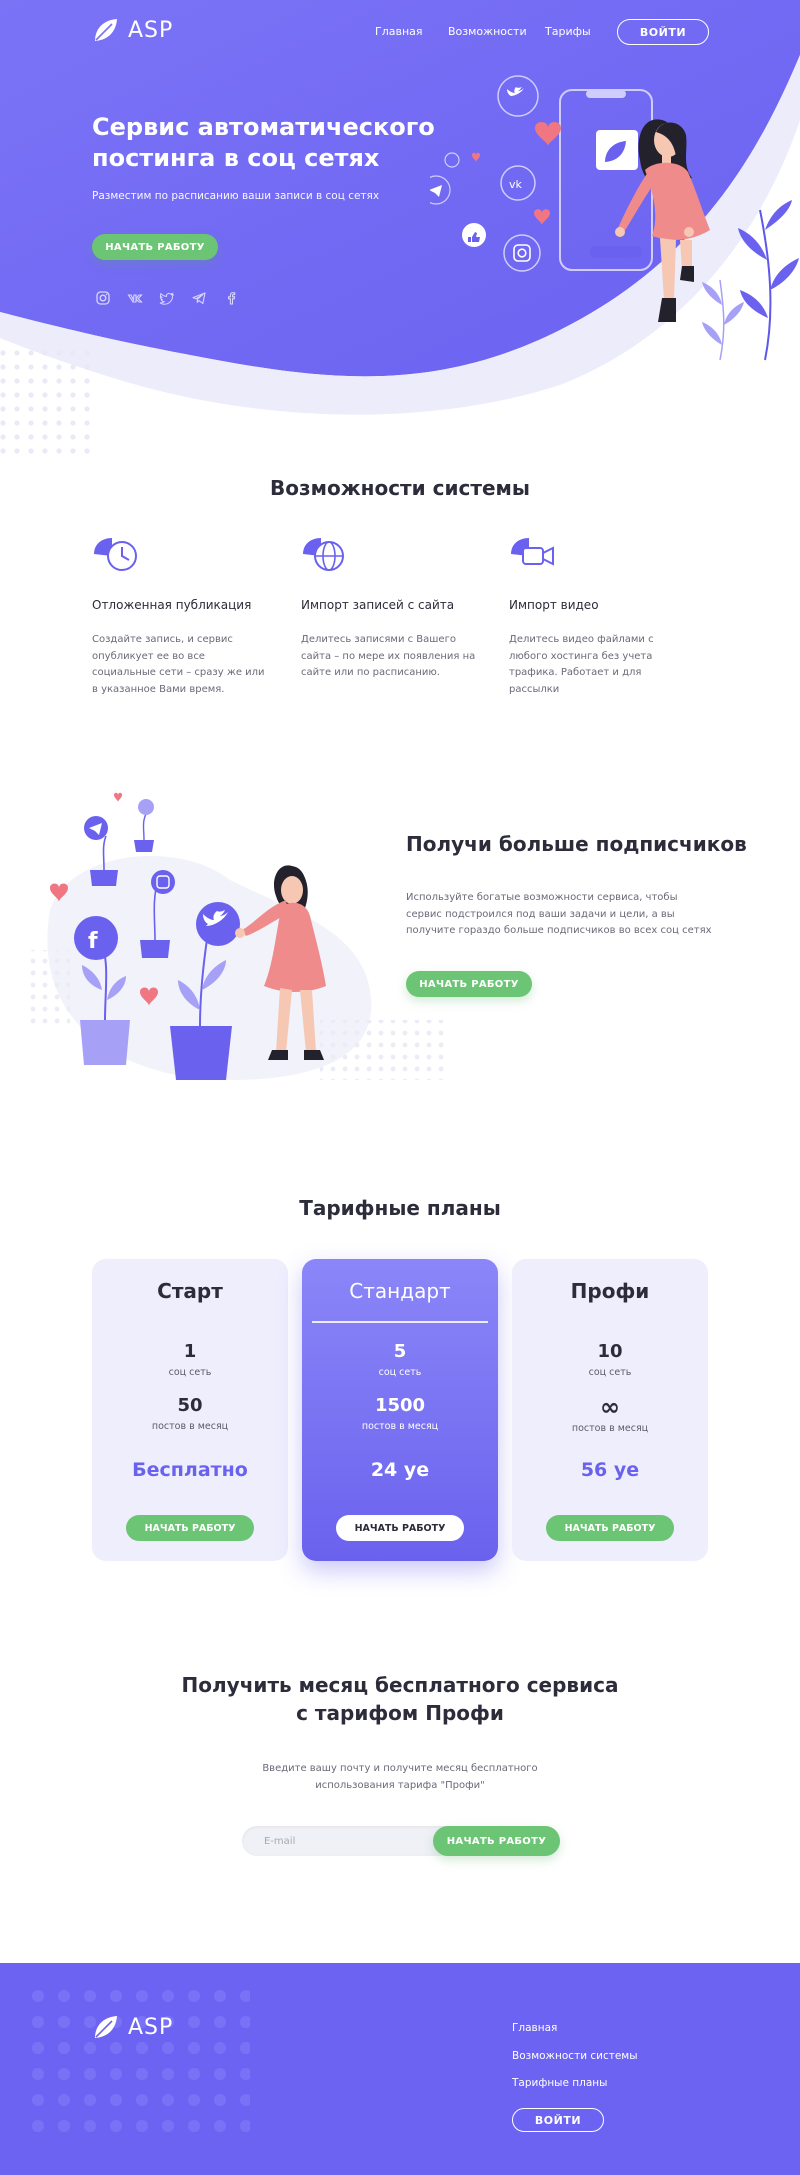 The width and height of the screenshot is (800, 2175). What do you see at coordinates (400, 1291) in the screenshot?
I see `plan-name: Стандарт` at bounding box center [400, 1291].